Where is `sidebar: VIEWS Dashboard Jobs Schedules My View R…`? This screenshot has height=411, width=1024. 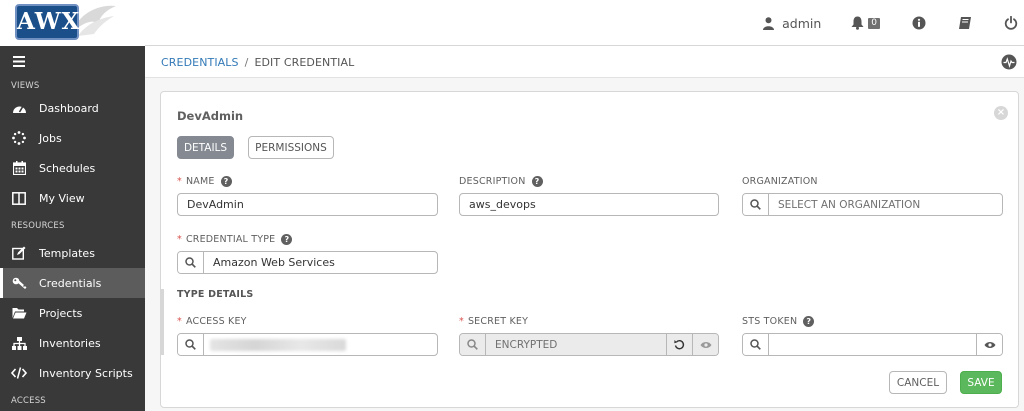
sidebar: VIEWS Dashboard Jobs Schedules My View R… is located at coordinates (72, 228).